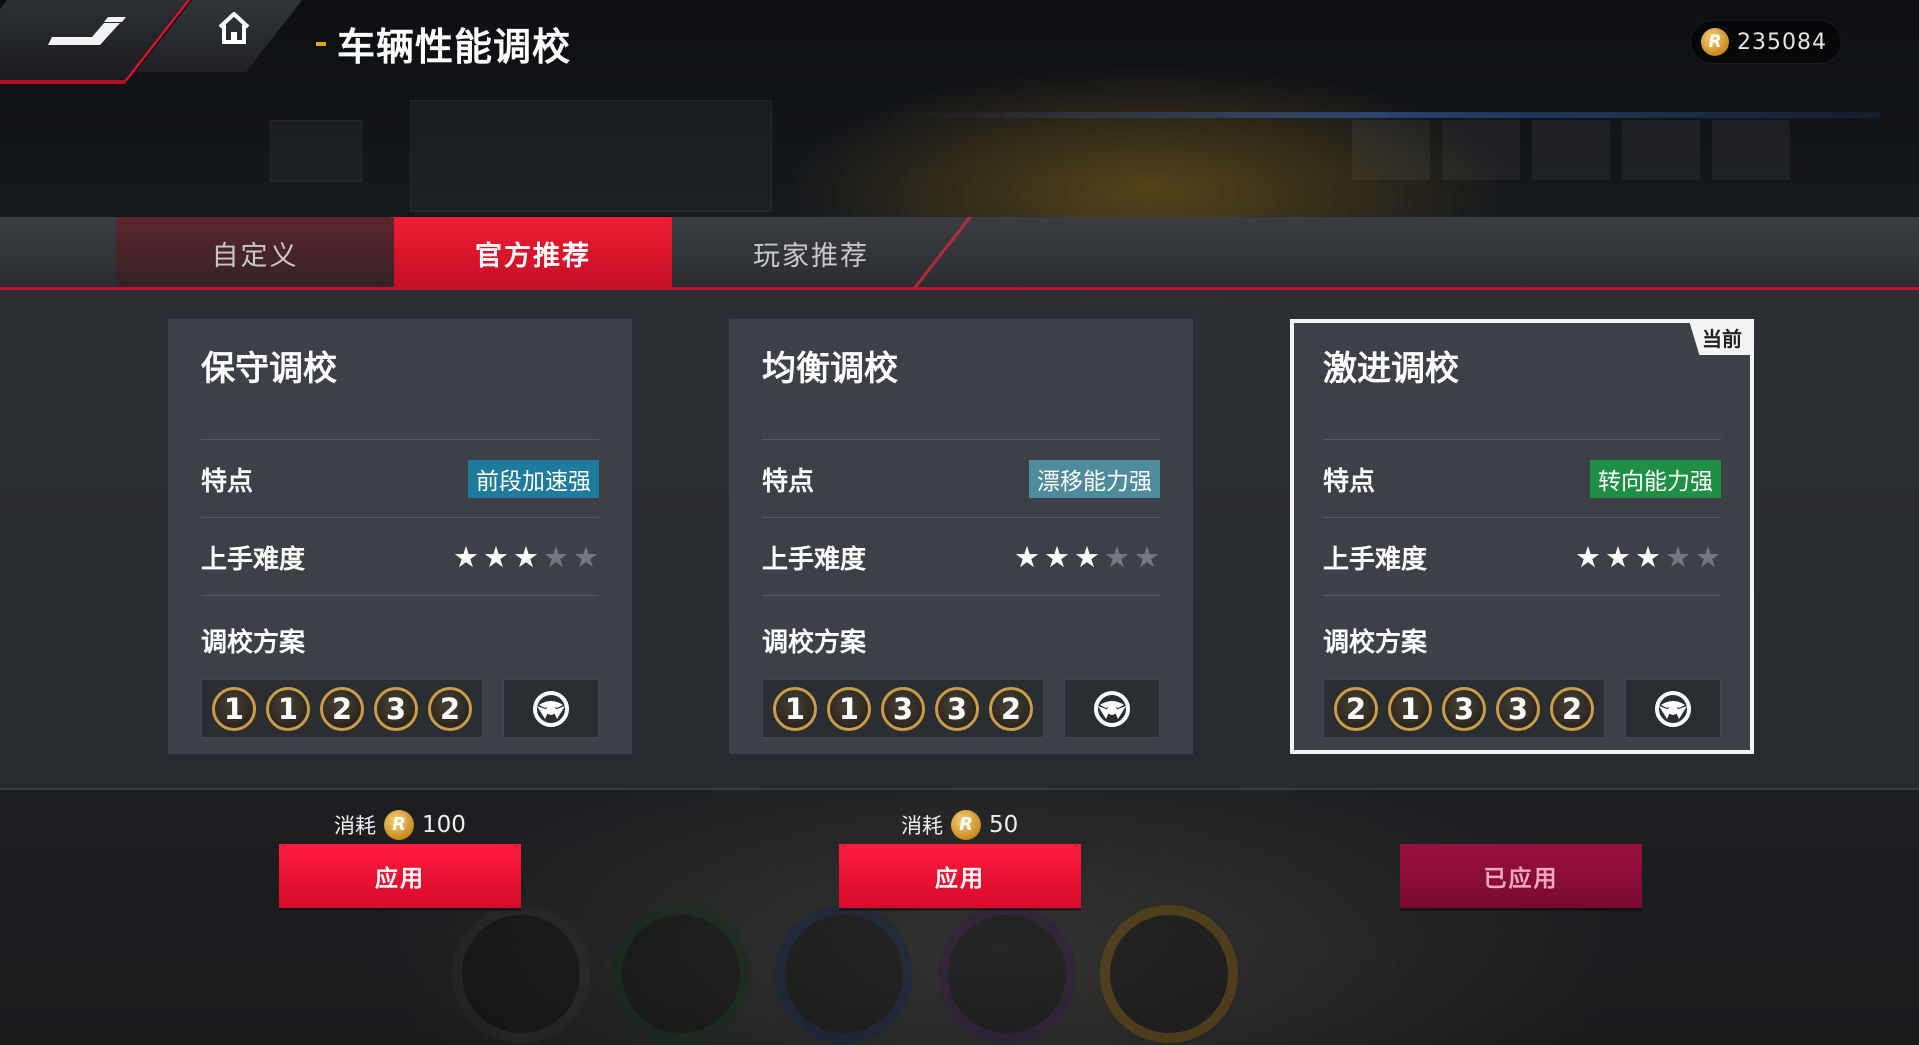 This screenshot has height=1045, width=1919. Describe the element at coordinates (400, 670) in the screenshot. I see `scheme-row: 调校方案 1 1 2 3 2` at that location.